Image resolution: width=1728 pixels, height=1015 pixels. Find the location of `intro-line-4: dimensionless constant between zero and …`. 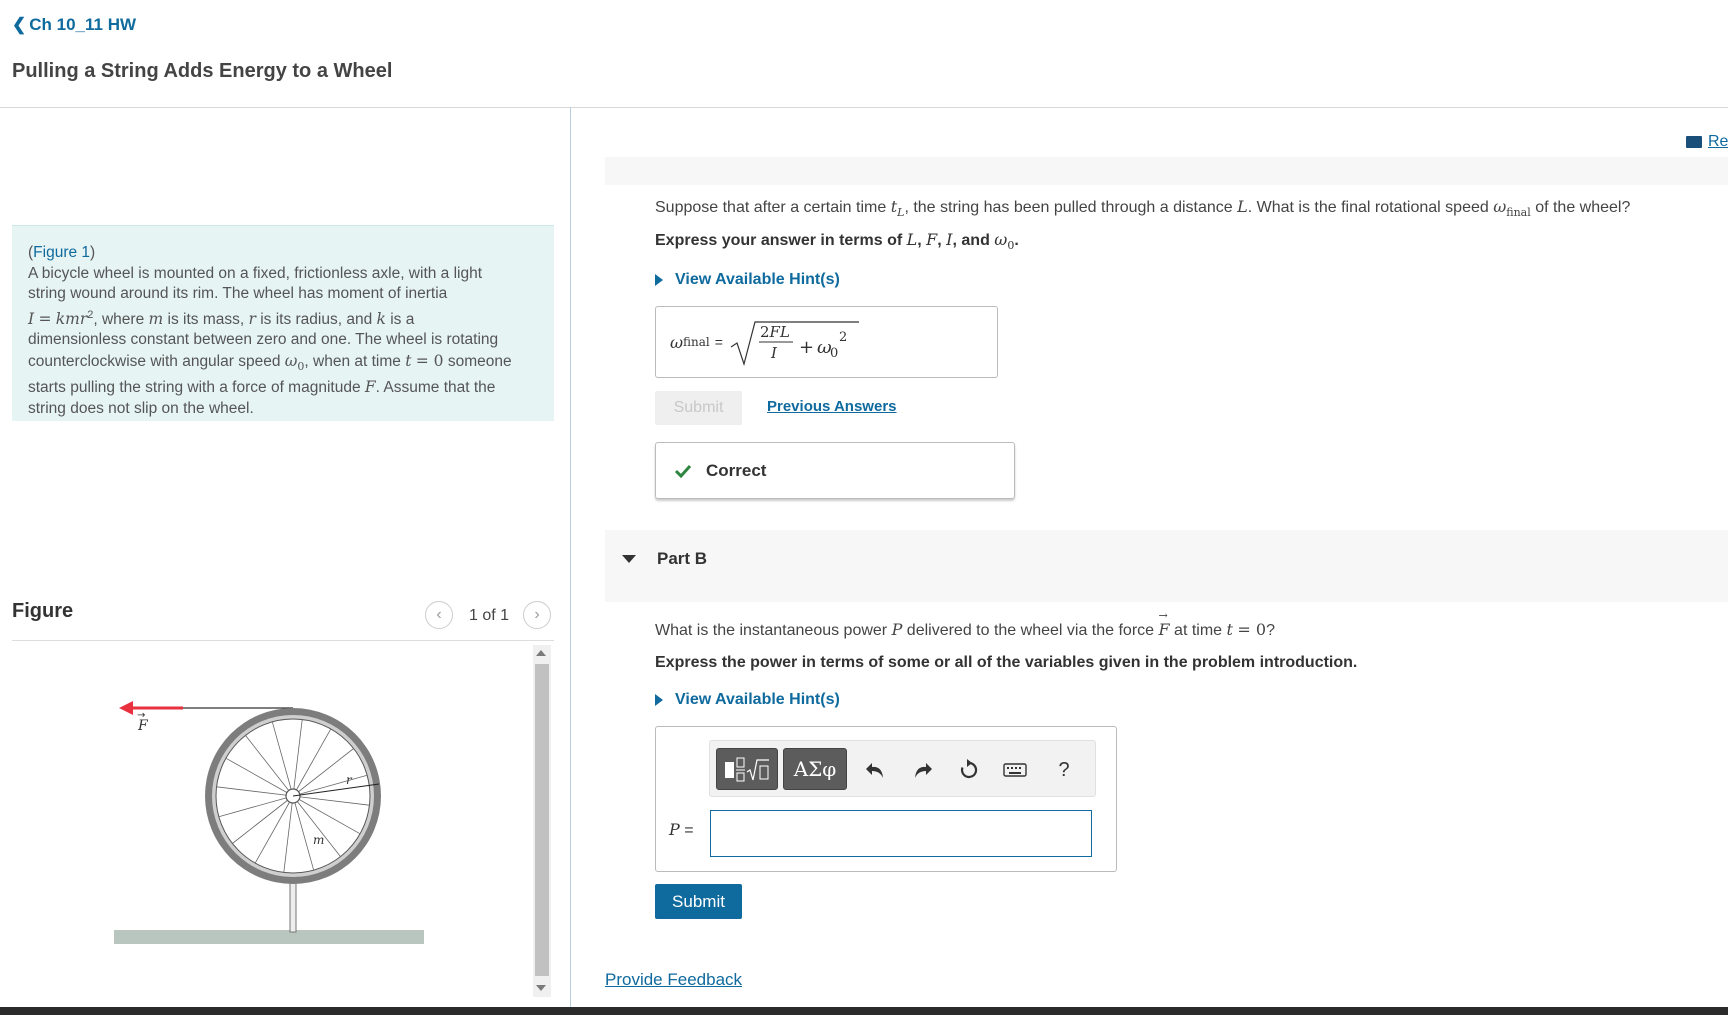

intro-line-4: dimensionless constant between zero and … is located at coordinates (263, 340).